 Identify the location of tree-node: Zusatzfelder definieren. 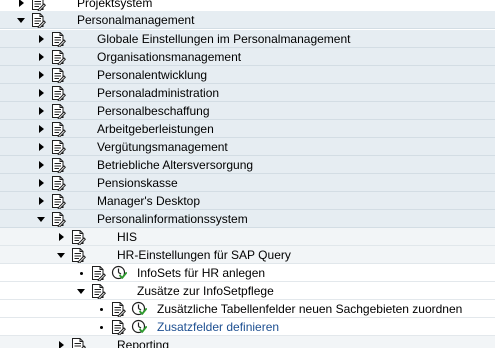
(247, 327).